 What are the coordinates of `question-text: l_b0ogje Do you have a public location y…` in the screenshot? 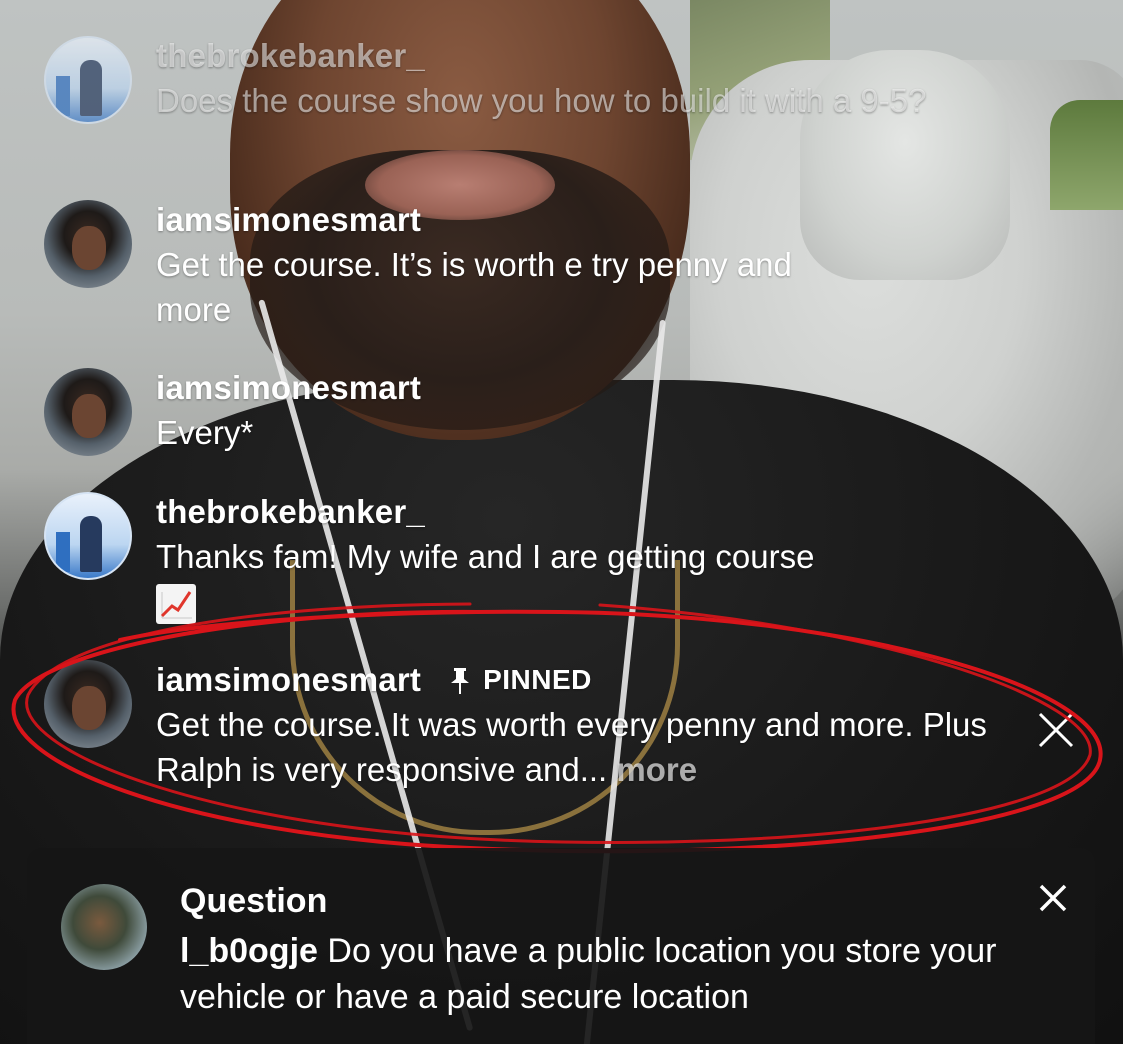 It's located at (620, 974).